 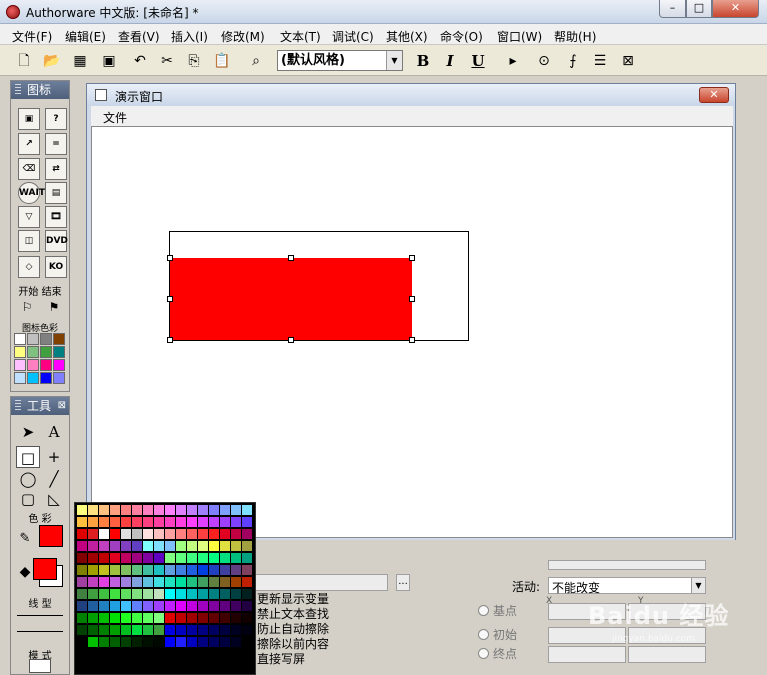 What do you see at coordinates (24, 61) in the screenshot?
I see `new-file-icon: 🗋` at bounding box center [24, 61].